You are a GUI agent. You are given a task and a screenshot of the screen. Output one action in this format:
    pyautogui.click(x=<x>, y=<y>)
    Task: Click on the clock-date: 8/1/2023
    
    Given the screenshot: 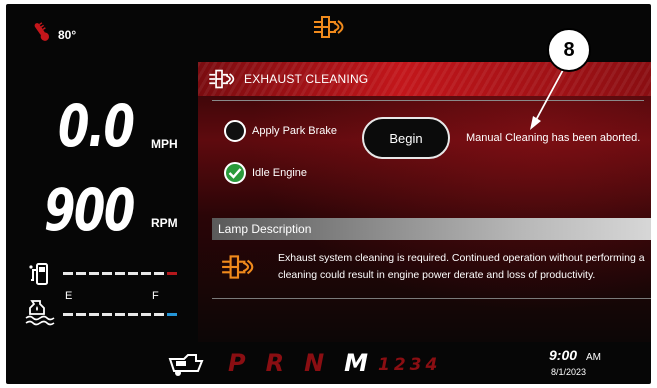 What is the action you would take?
    pyautogui.click(x=569, y=372)
    